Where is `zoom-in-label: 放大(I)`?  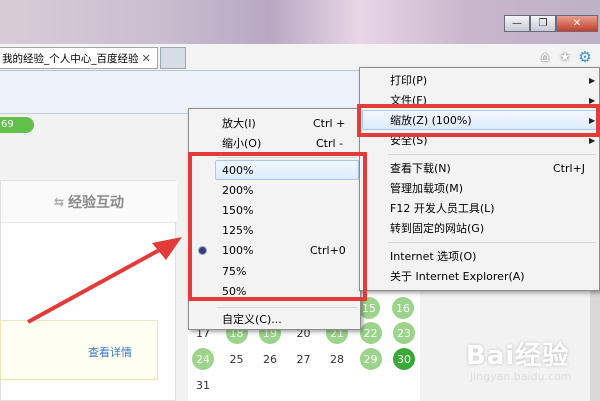 zoom-in-label: 放大(I) is located at coordinates (239, 123).